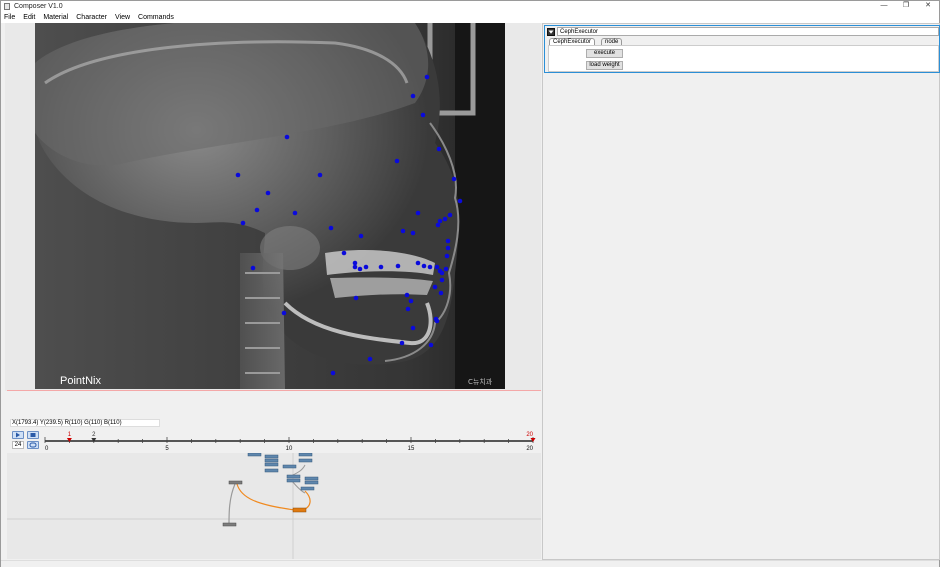  I want to click on graph-node-selected, so click(299, 510).